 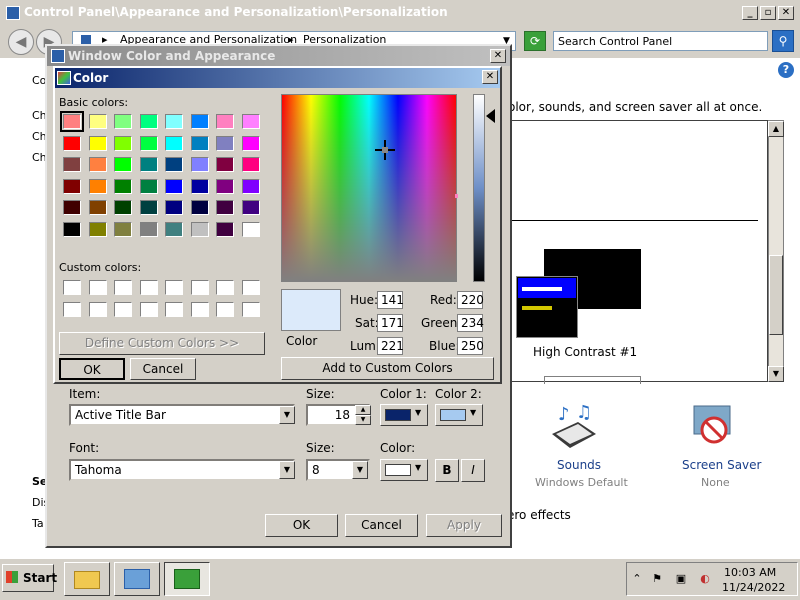 I want to click on taskbar-explorer, so click(x=87, y=579).